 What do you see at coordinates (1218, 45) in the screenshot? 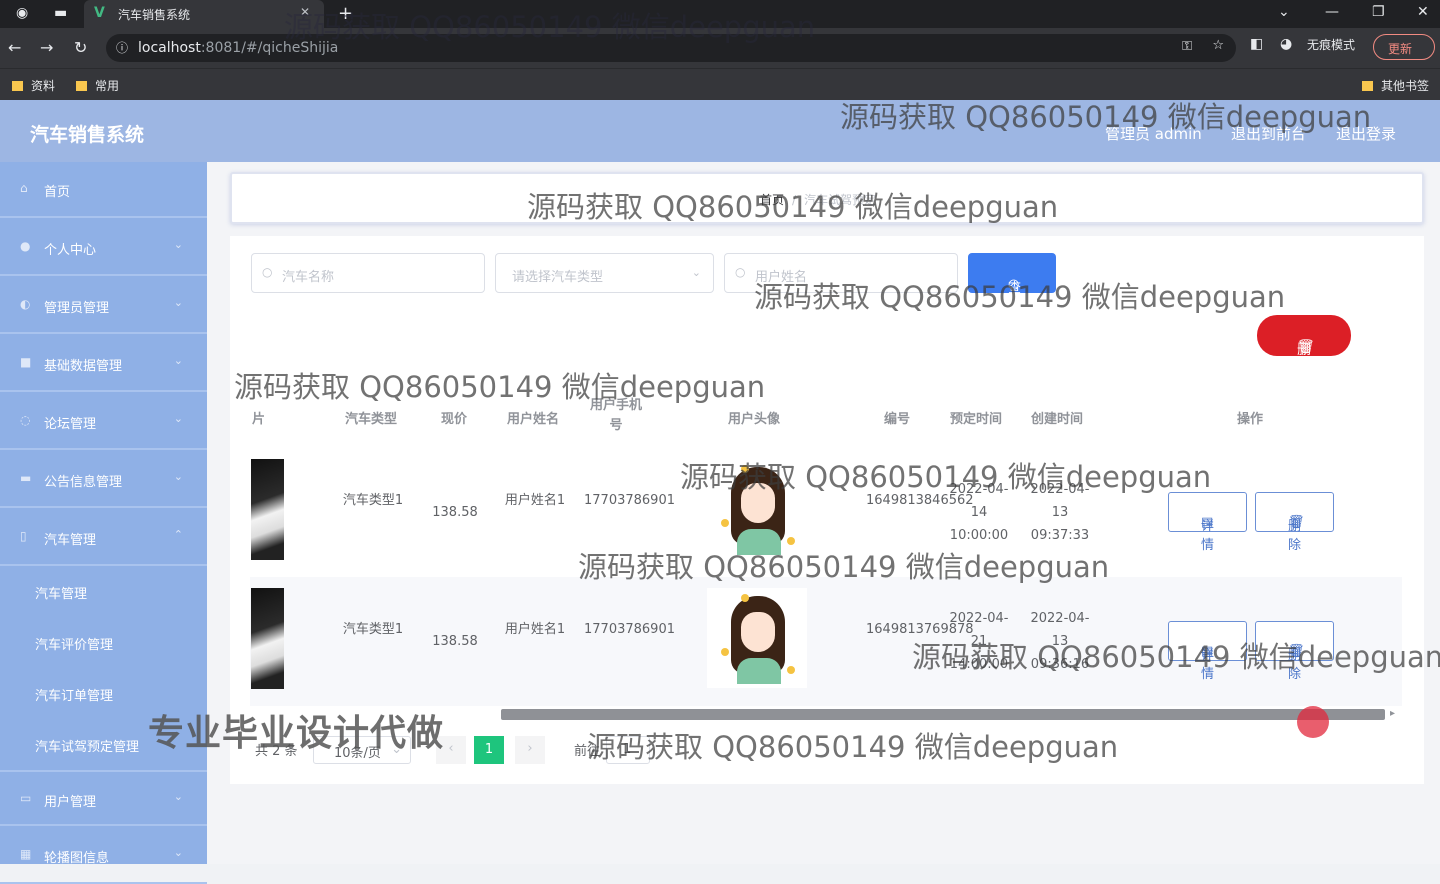
I see `bookmark-star-icon: ☆` at bounding box center [1218, 45].